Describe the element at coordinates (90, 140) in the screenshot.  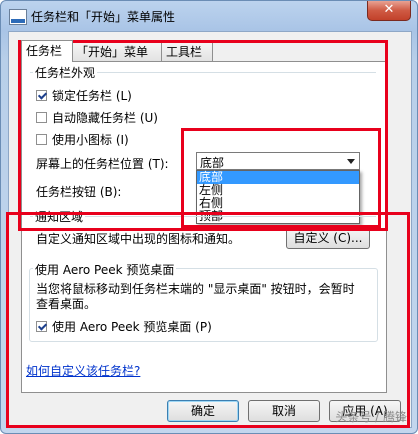
I see `small-icons-label: 使用小图标 (I)` at that location.